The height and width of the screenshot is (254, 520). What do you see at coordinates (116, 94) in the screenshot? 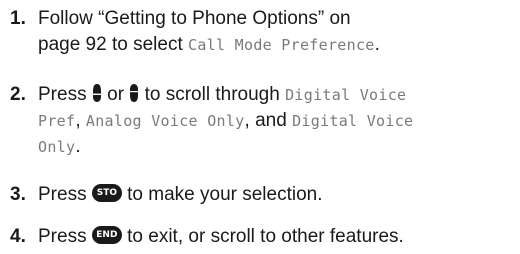
I see `or-text: or` at bounding box center [116, 94].